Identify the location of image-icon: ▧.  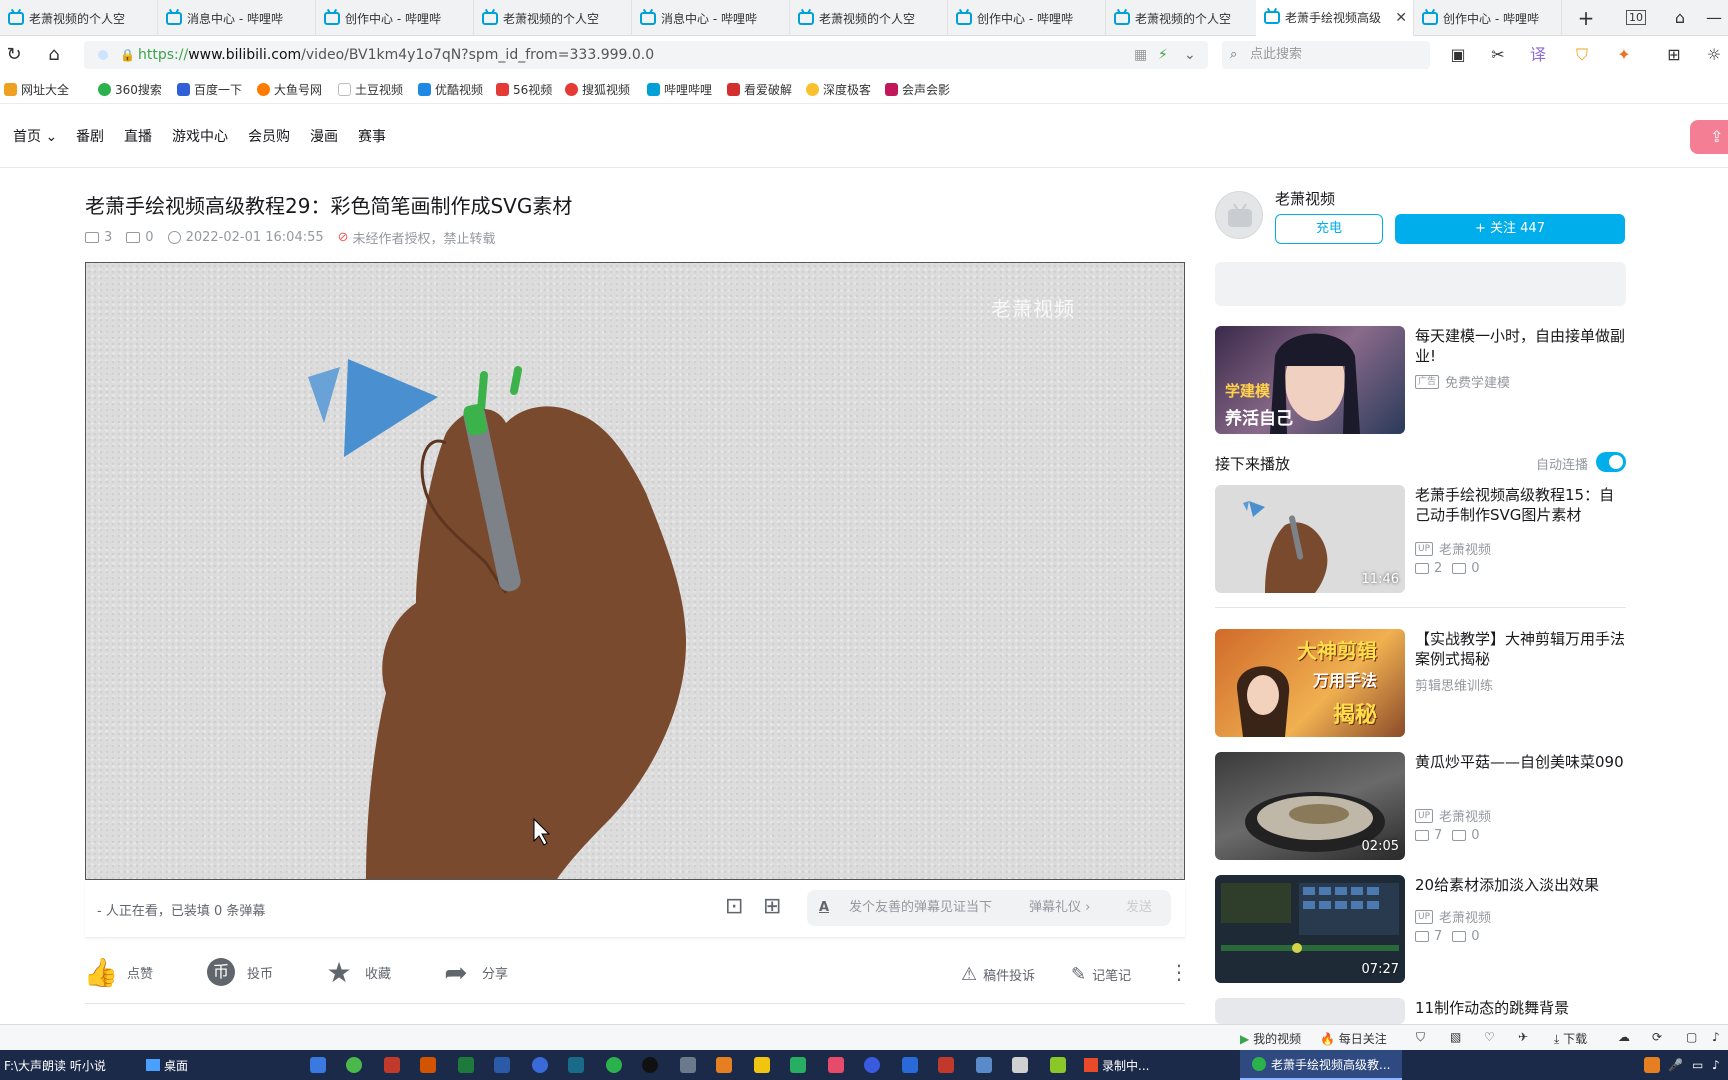
(1455, 1037).